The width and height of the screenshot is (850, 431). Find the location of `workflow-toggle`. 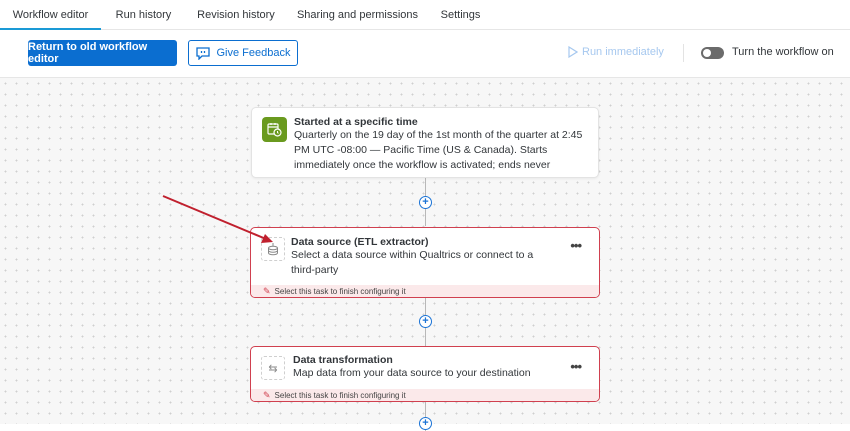

workflow-toggle is located at coordinates (712, 53).